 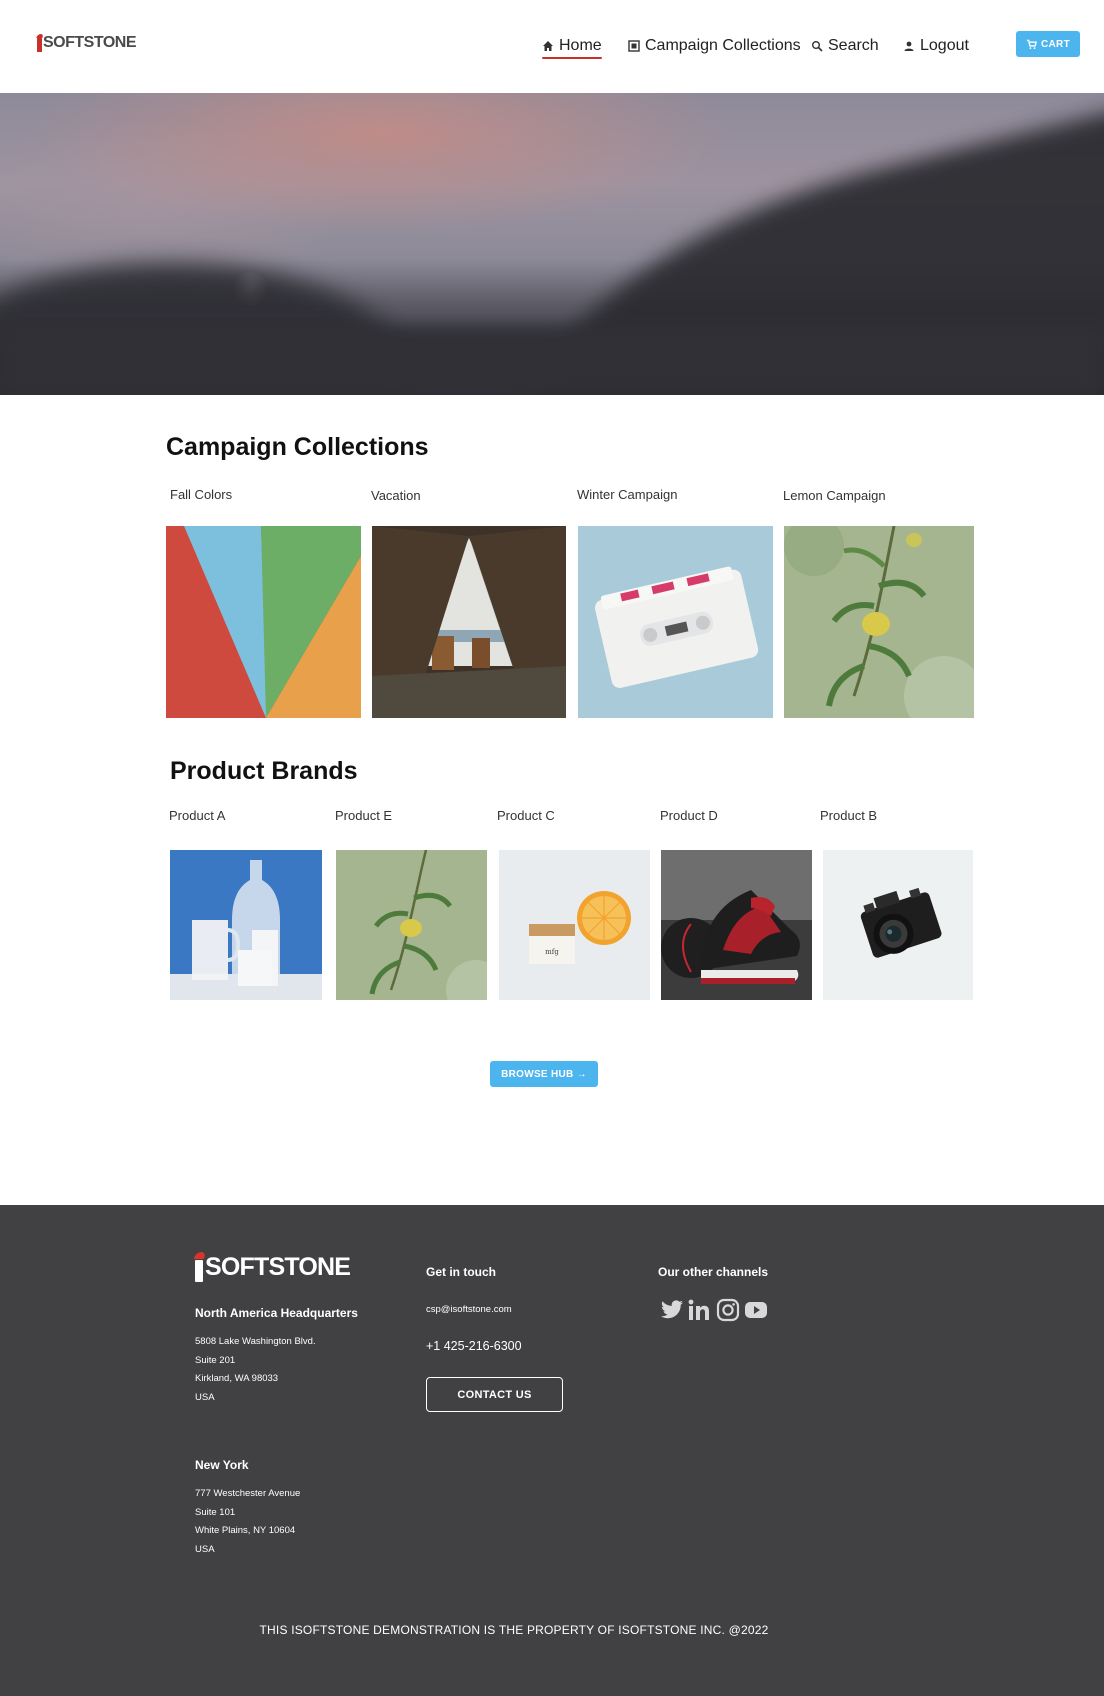 What do you see at coordinates (689, 815) in the screenshot?
I see `brand-label-d: Product D` at bounding box center [689, 815].